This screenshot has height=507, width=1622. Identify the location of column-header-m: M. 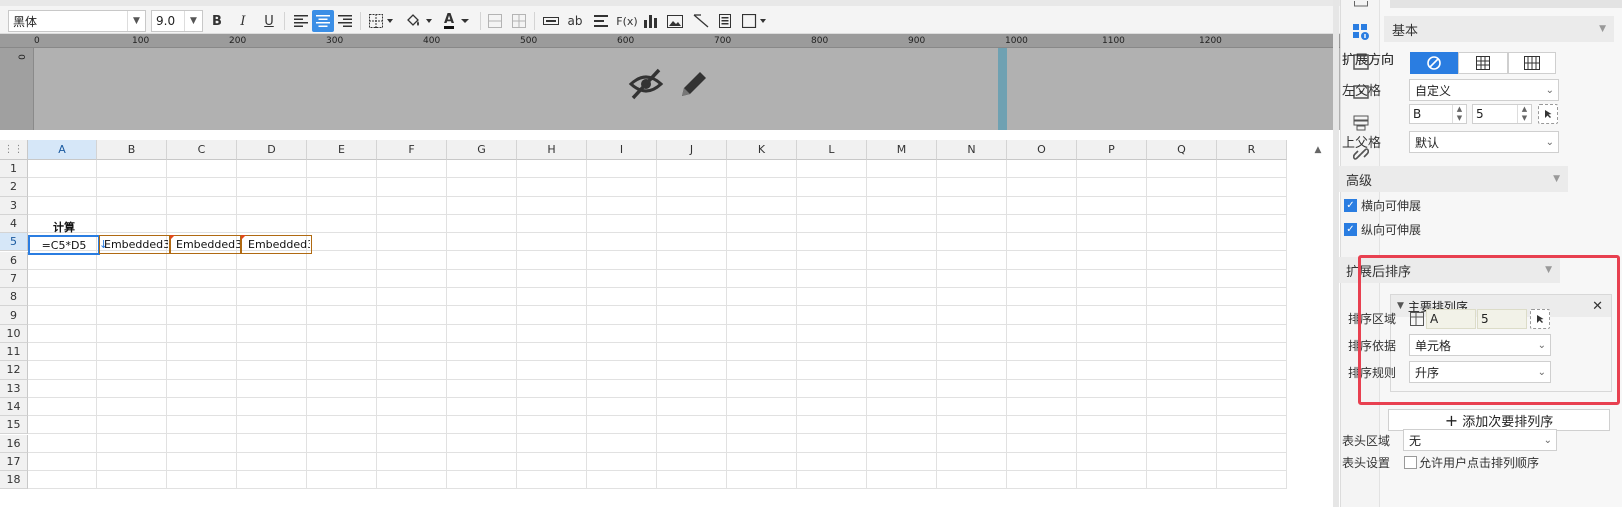
(902, 150).